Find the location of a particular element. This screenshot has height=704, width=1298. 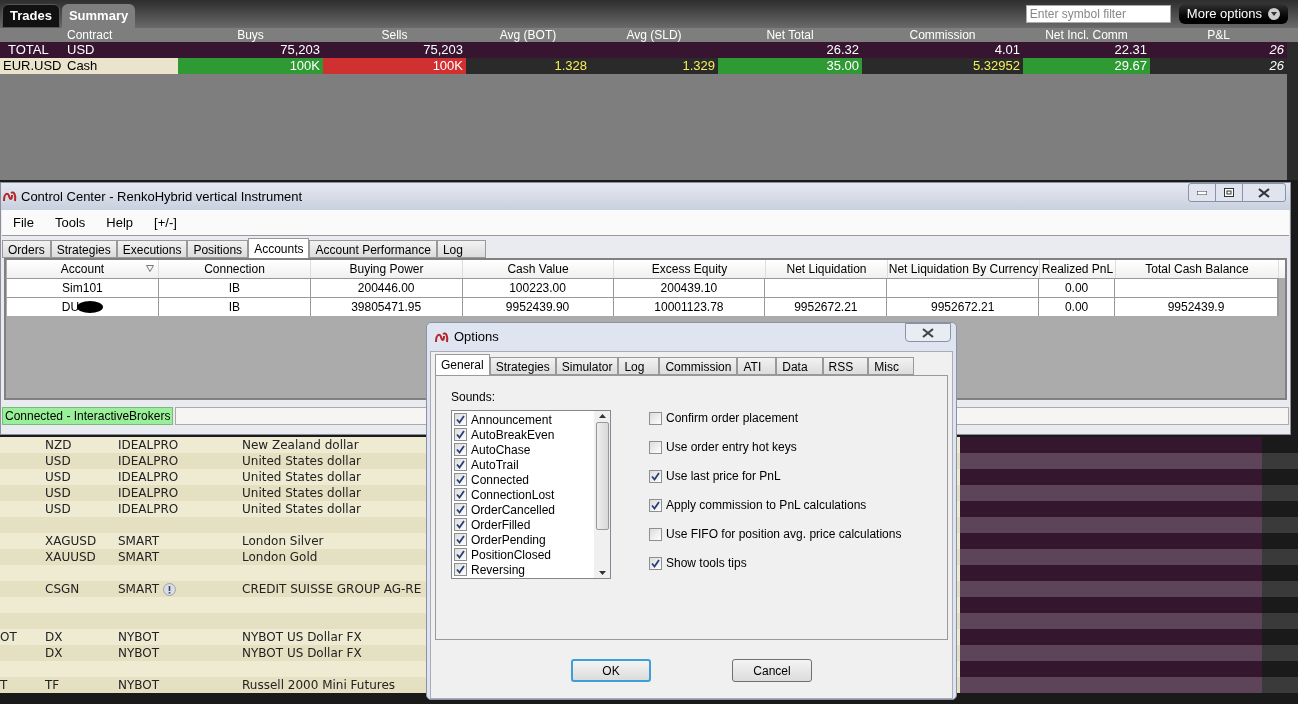

connection-status: Connected - InteractiveBrokers is located at coordinates (88, 416).